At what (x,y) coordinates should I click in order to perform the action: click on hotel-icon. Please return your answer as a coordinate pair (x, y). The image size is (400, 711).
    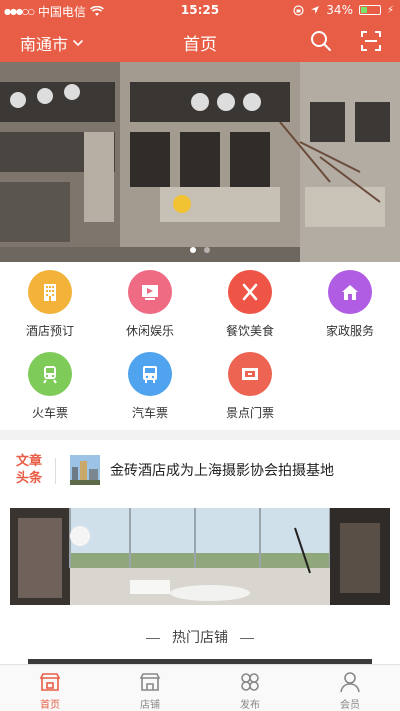
    Looking at the image, I should click on (50, 292).